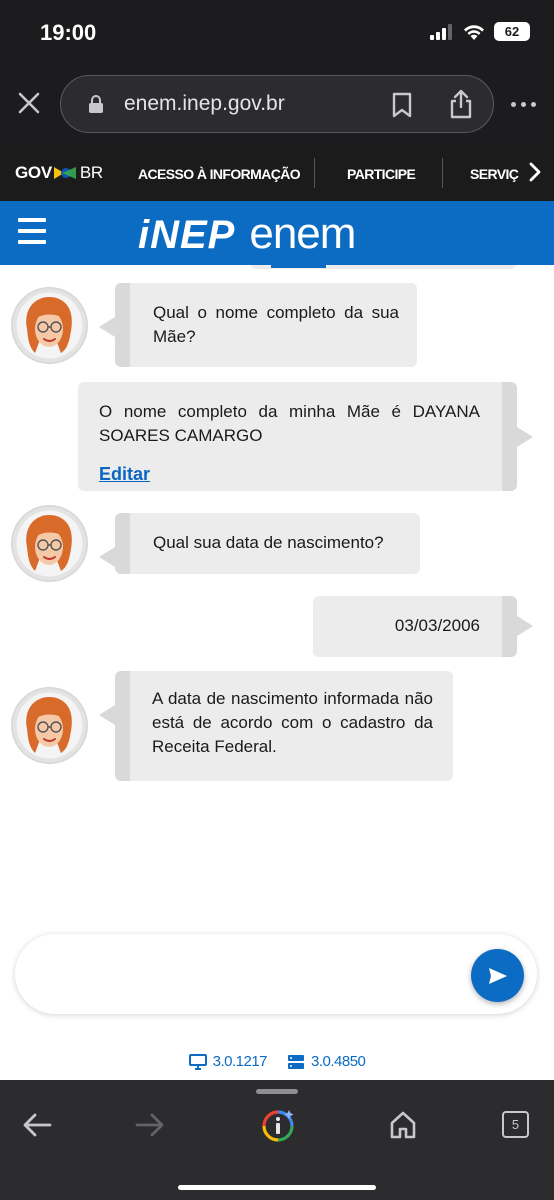 The image size is (554, 1200). I want to click on user-message: 03/03/2006, so click(423, 626).